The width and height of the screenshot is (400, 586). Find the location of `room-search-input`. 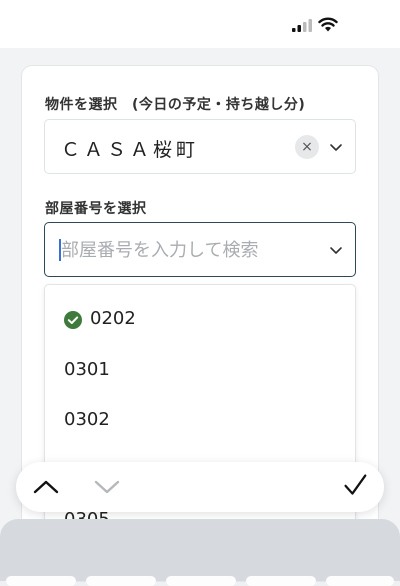

room-search-input is located at coordinates (186, 250).